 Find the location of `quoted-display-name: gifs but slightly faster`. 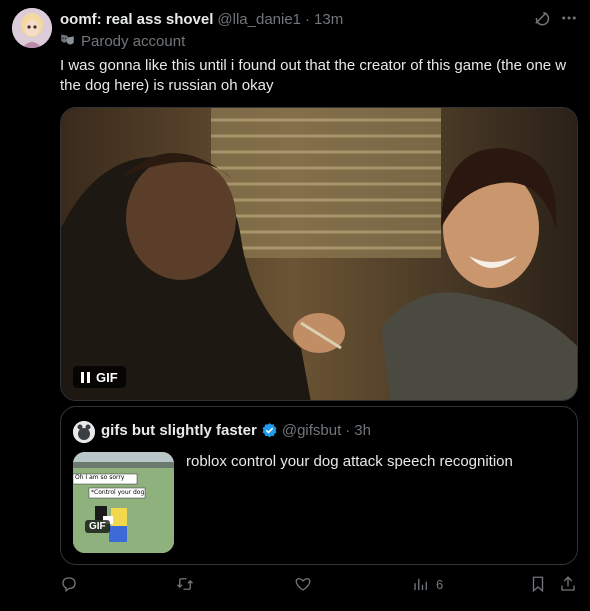

quoted-display-name: gifs but slightly faster is located at coordinates (179, 430).